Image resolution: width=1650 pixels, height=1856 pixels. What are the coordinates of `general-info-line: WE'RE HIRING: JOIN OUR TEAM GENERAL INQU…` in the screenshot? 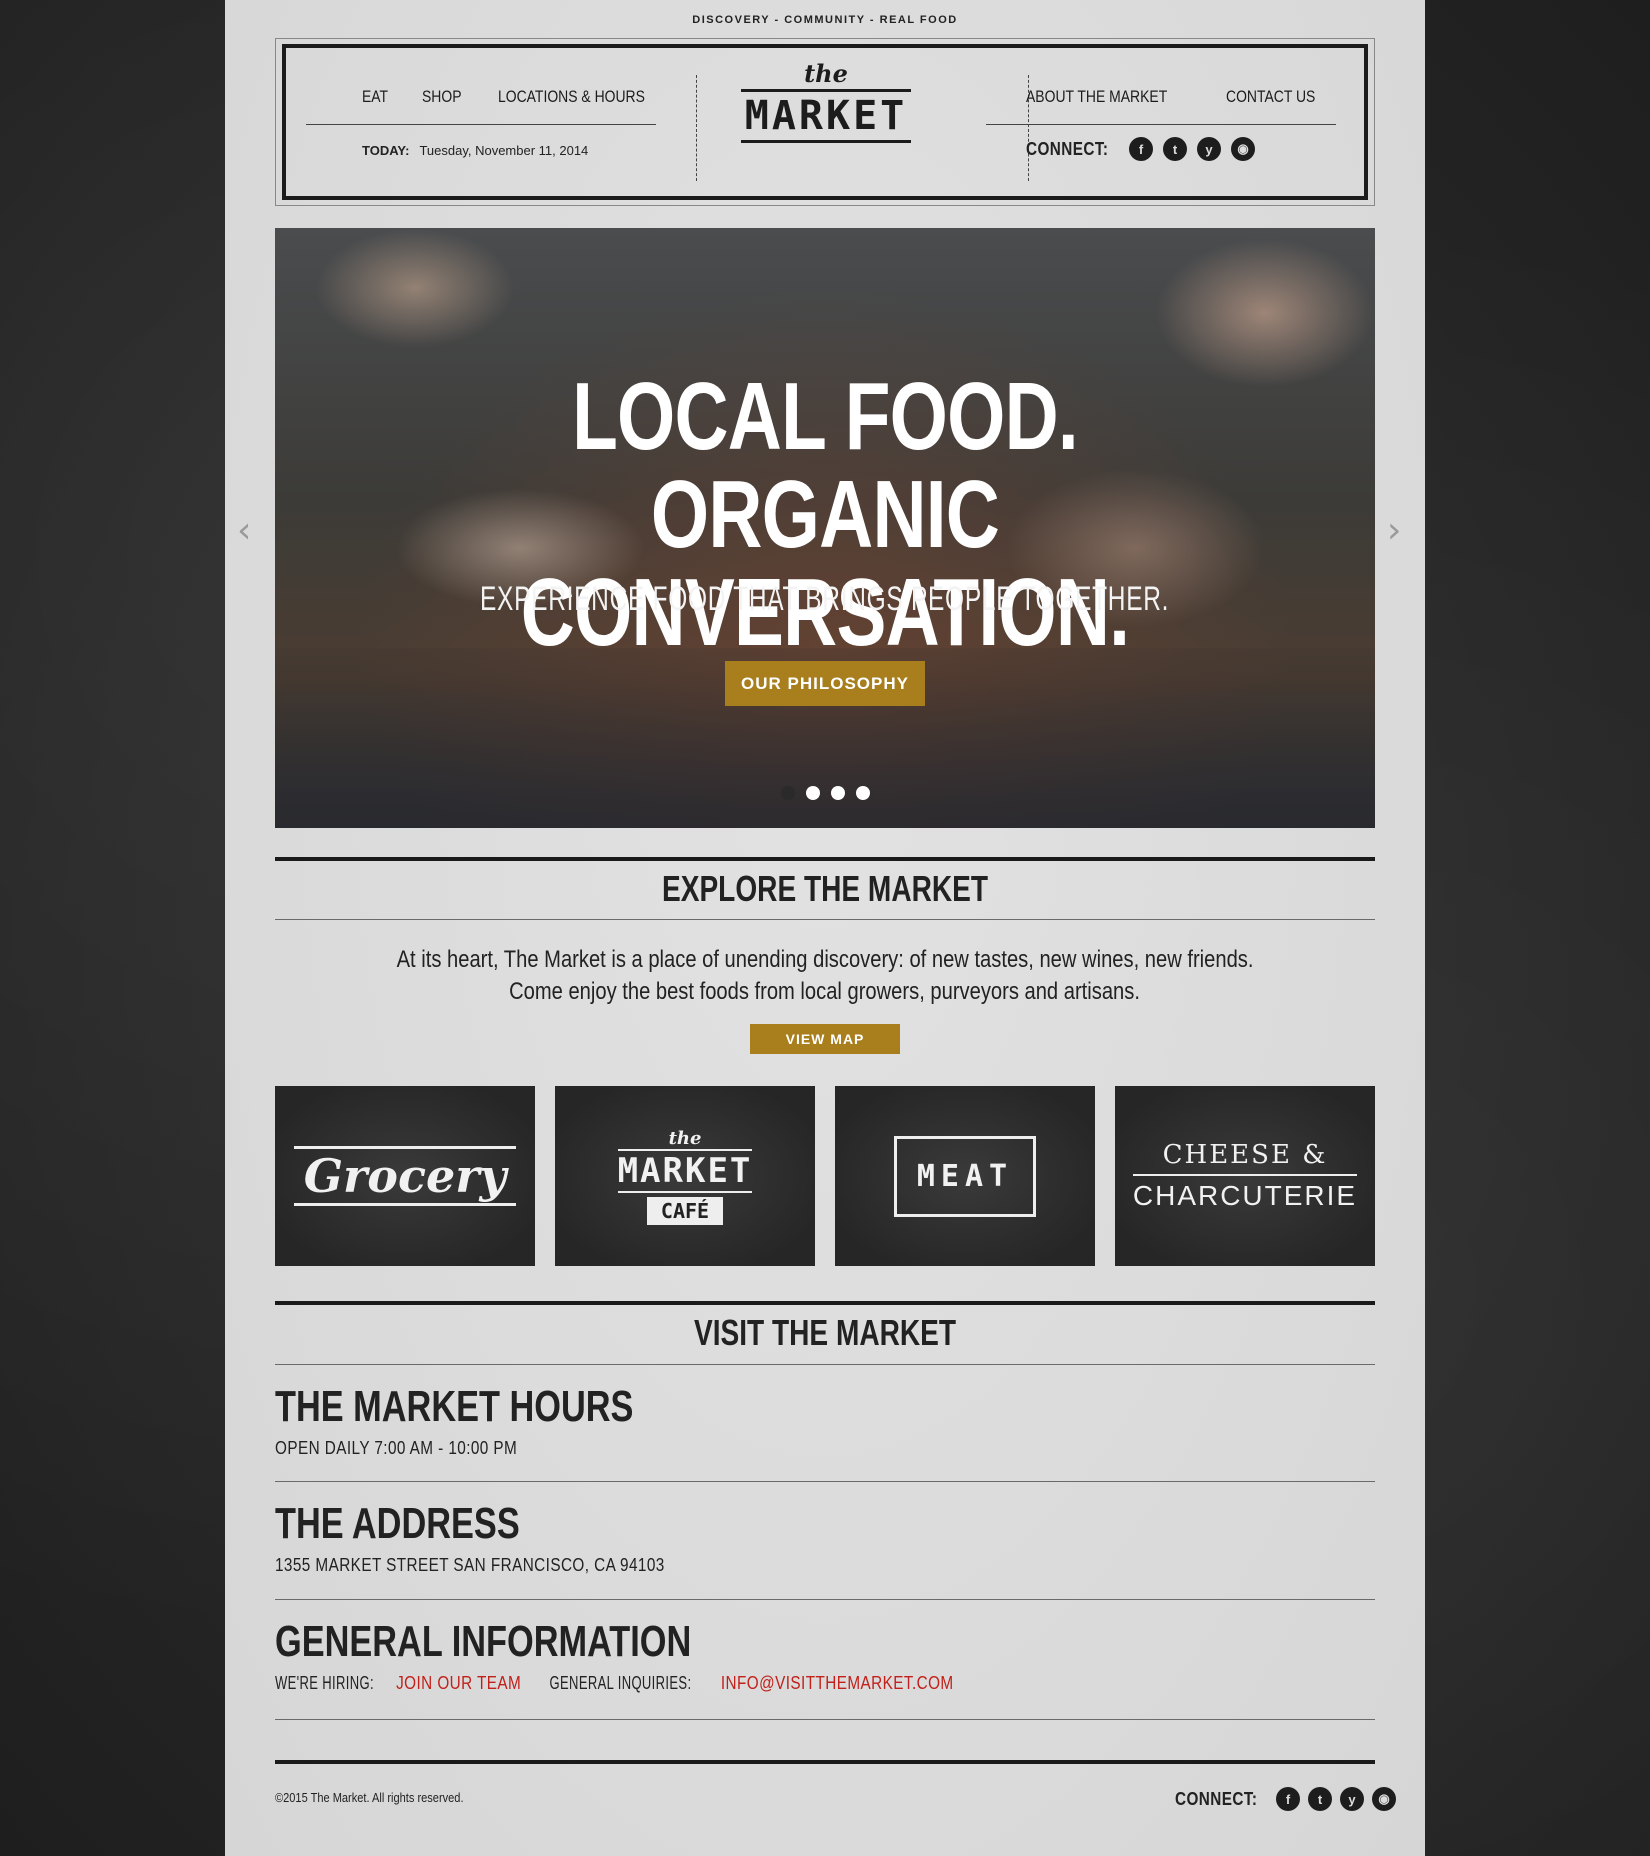 It's located at (614, 1683).